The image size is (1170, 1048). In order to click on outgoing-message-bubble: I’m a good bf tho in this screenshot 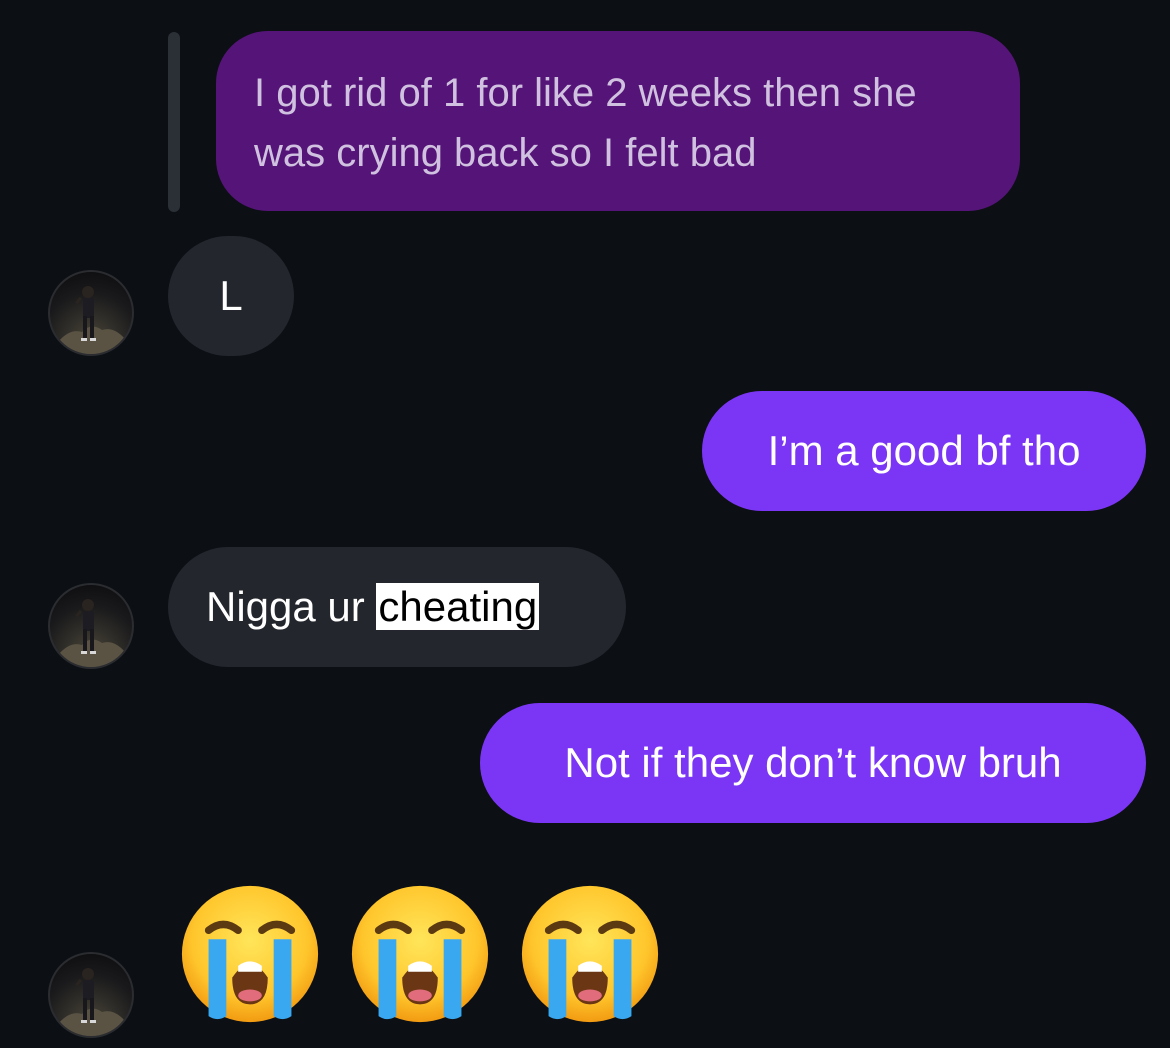, I will do `click(924, 451)`.